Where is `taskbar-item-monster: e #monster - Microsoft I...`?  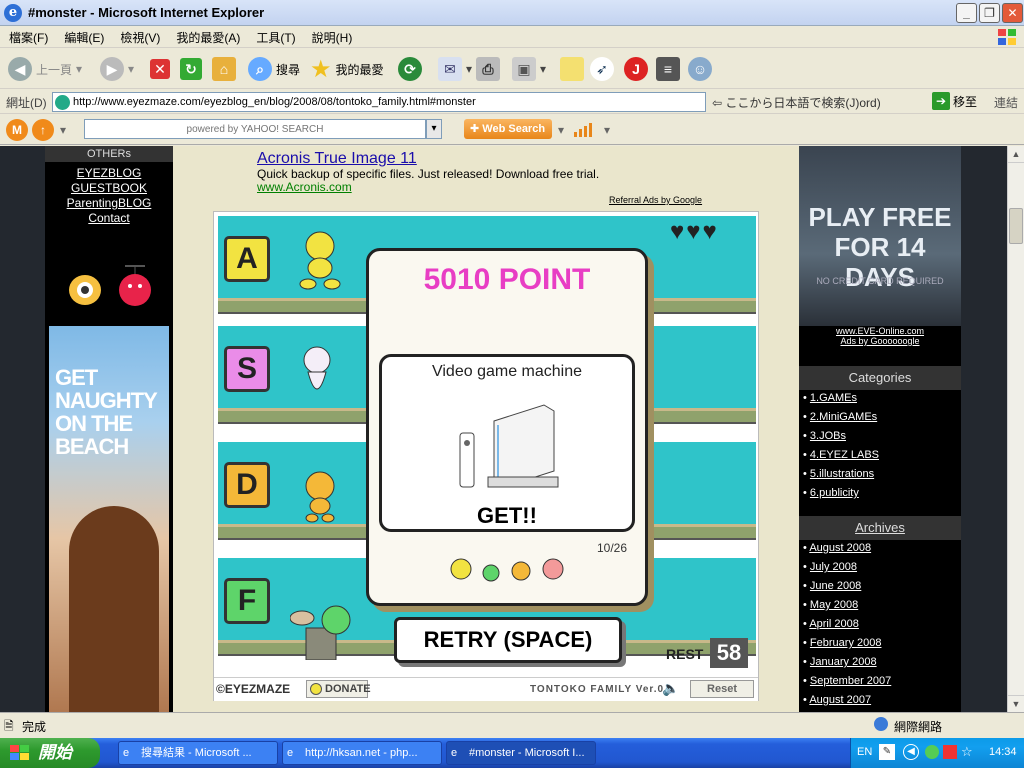 taskbar-item-monster: e #monster - Microsoft I... is located at coordinates (521, 753).